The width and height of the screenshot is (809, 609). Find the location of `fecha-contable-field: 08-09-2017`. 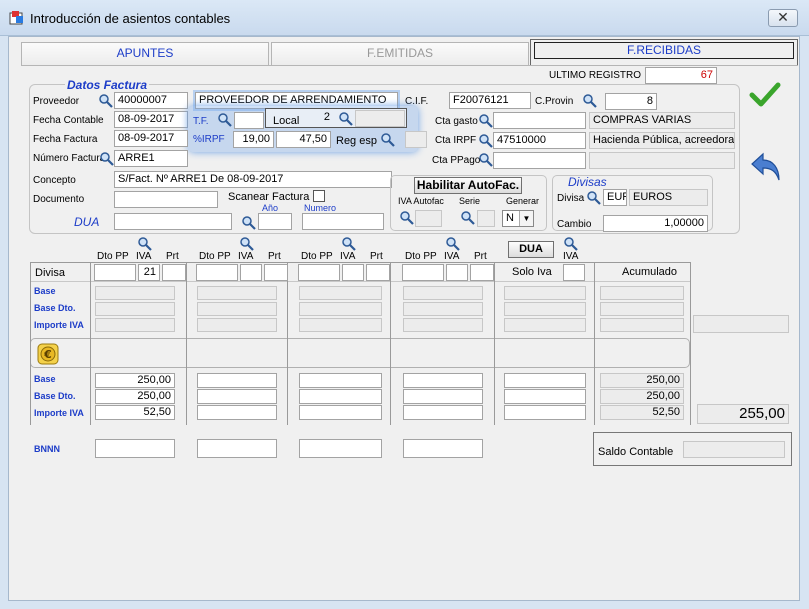

fecha-contable-field: 08-09-2017 is located at coordinates (151, 119).